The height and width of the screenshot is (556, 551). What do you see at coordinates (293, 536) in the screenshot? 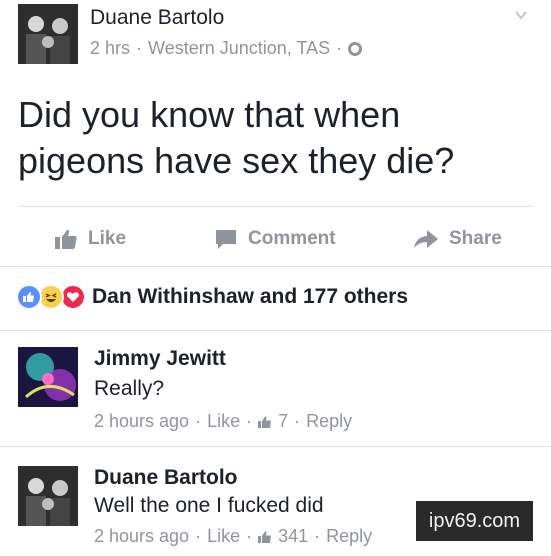
I see `comment-like-count: 341` at bounding box center [293, 536].